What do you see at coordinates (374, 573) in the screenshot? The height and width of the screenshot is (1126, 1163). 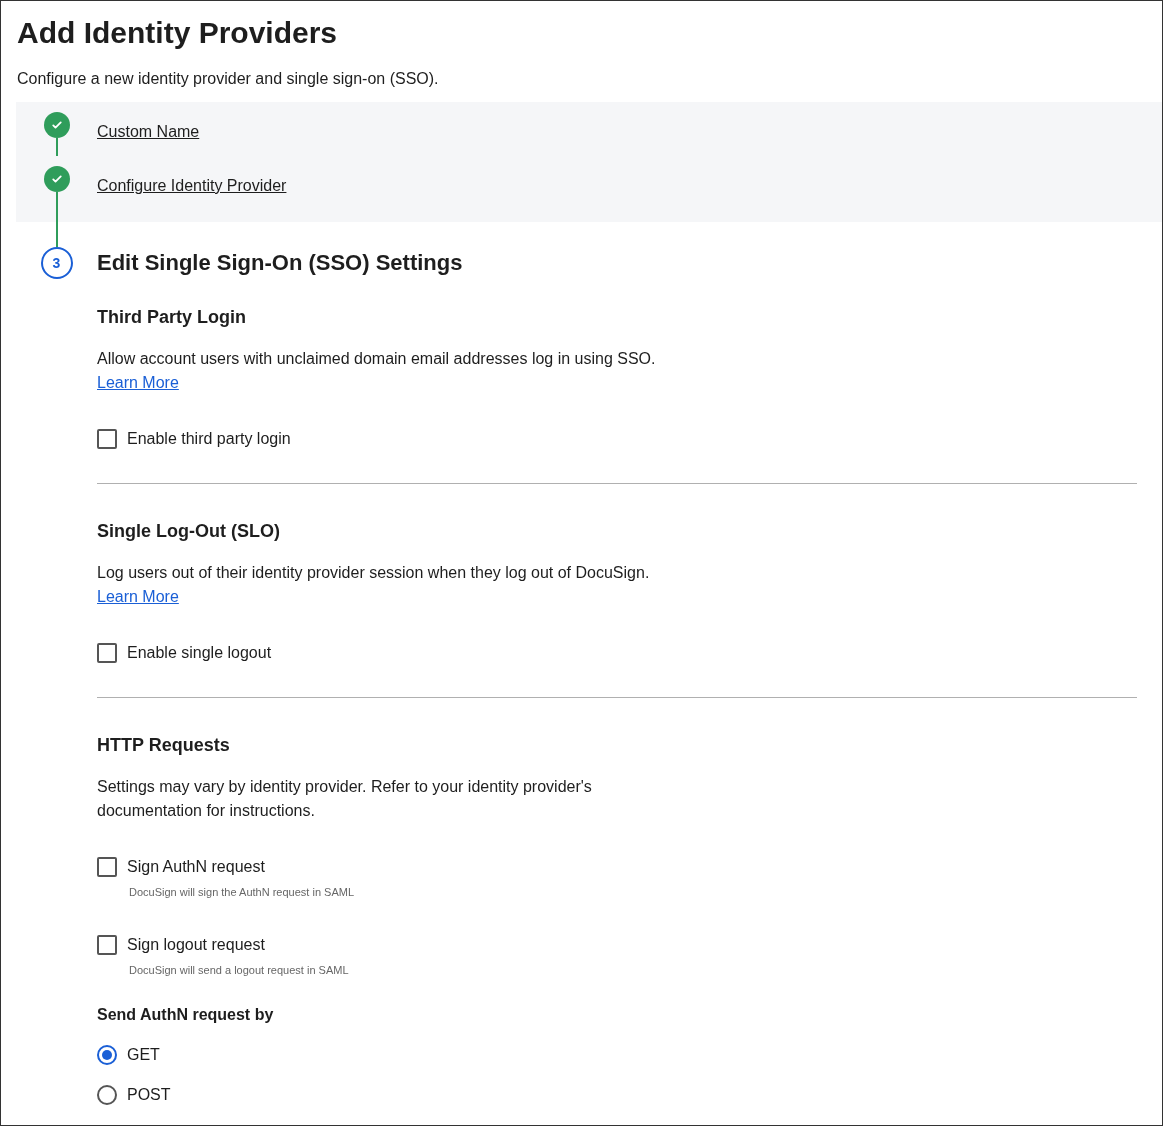 I see `section-description: Log users out of their identity provider session when they log out of DocuSign.` at bounding box center [374, 573].